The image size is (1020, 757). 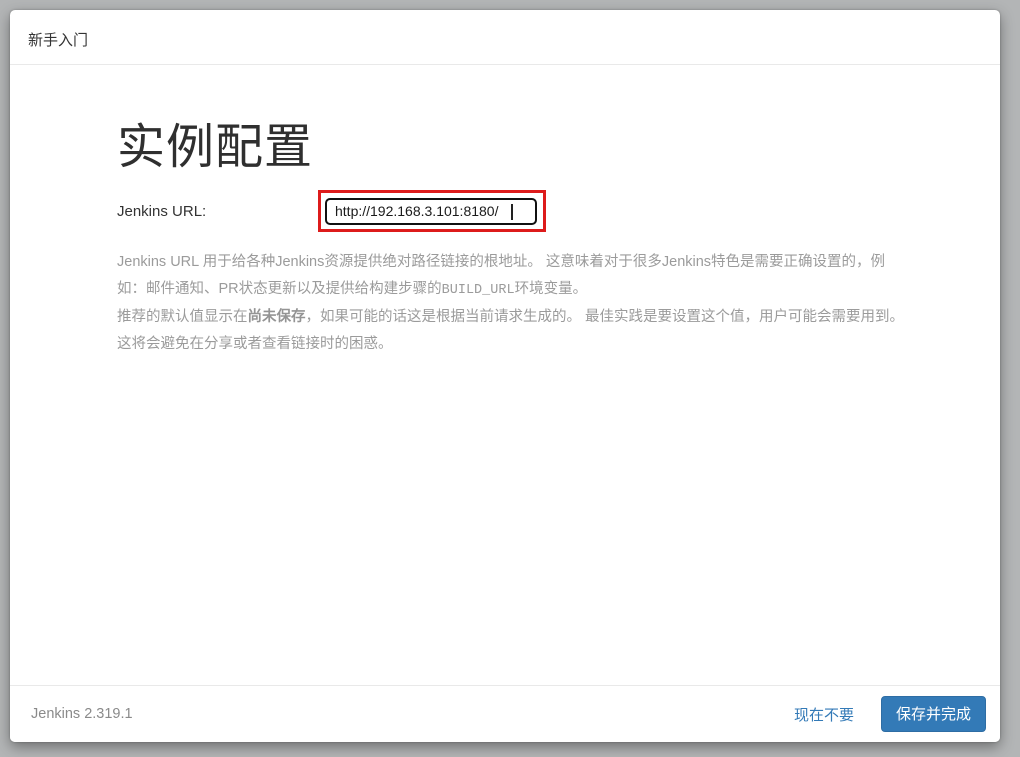 I want to click on help-p2-text: 推荐的默认值显示在, so click(x=182, y=316).